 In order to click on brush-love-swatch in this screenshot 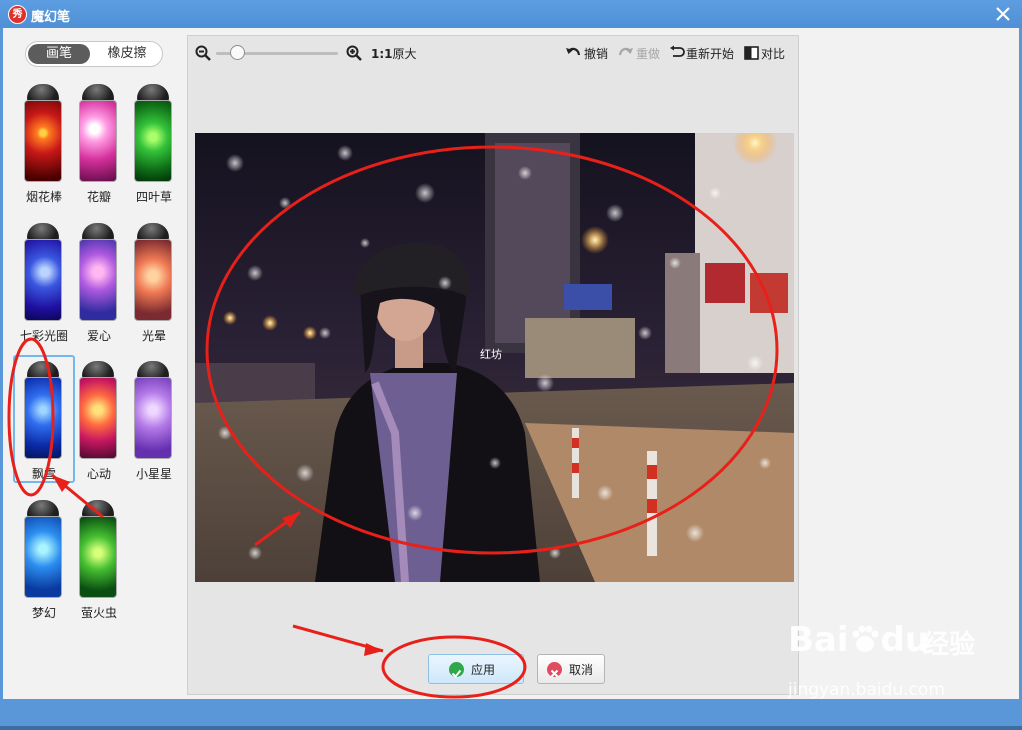, I will do `click(98, 280)`.